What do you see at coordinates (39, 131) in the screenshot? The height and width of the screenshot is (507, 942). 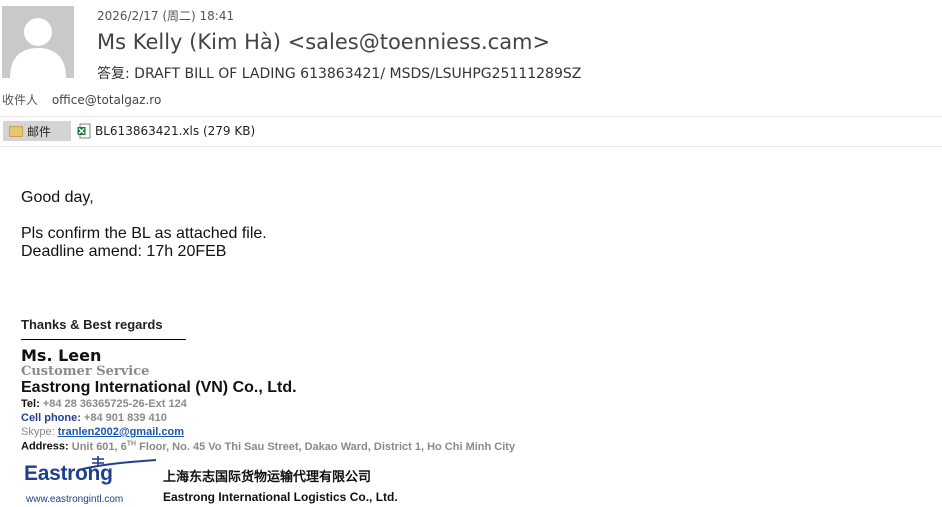 I see `mail-tab-label: 邮件` at bounding box center [39, 131].